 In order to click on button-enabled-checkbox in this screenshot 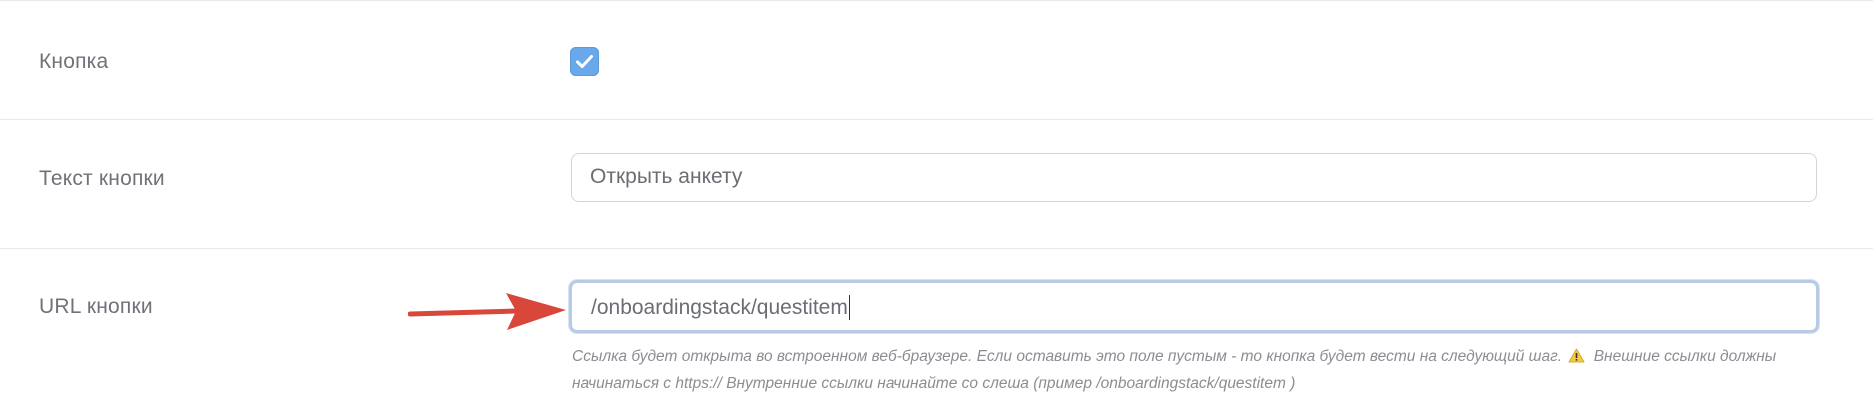, I will do `click(584, 61)`.